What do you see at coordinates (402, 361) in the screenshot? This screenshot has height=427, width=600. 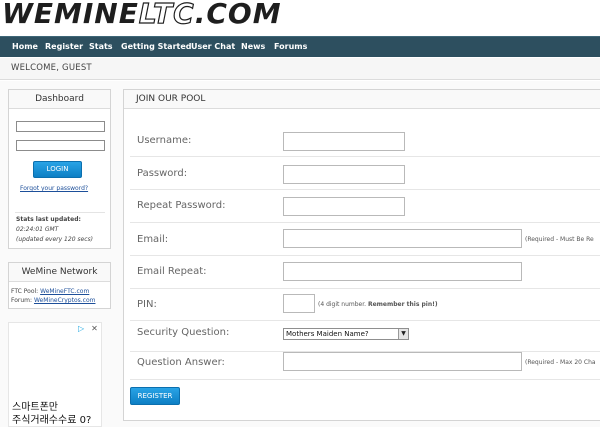 I see `question-answer-input` at bounding box center [402, 361].